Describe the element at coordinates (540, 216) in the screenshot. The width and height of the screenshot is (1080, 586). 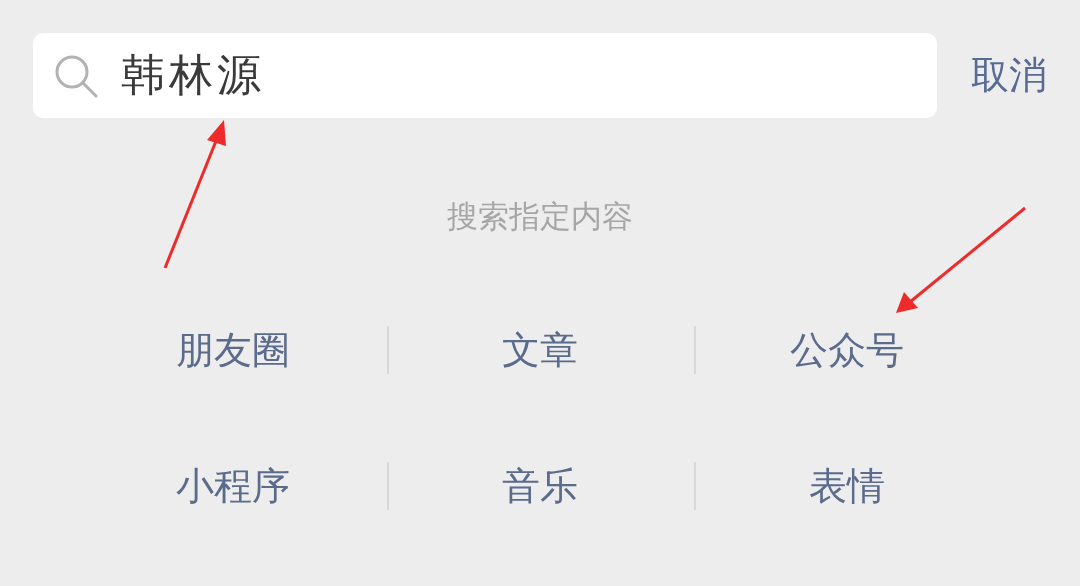
I see `hint-text: 搜索指定内容` at that location.